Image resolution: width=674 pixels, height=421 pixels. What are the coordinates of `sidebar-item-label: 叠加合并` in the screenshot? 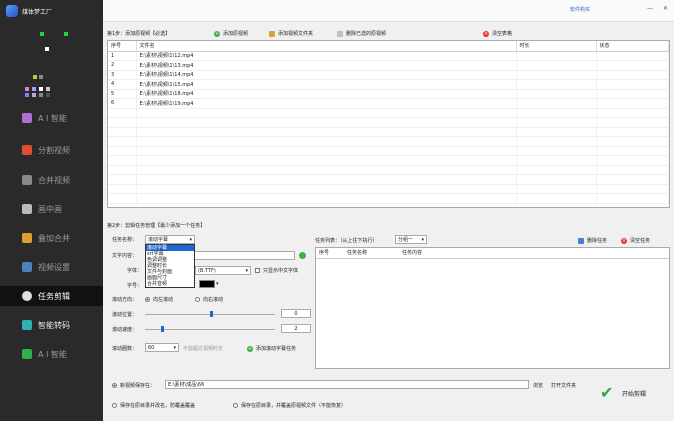 It's located at (54, 238).